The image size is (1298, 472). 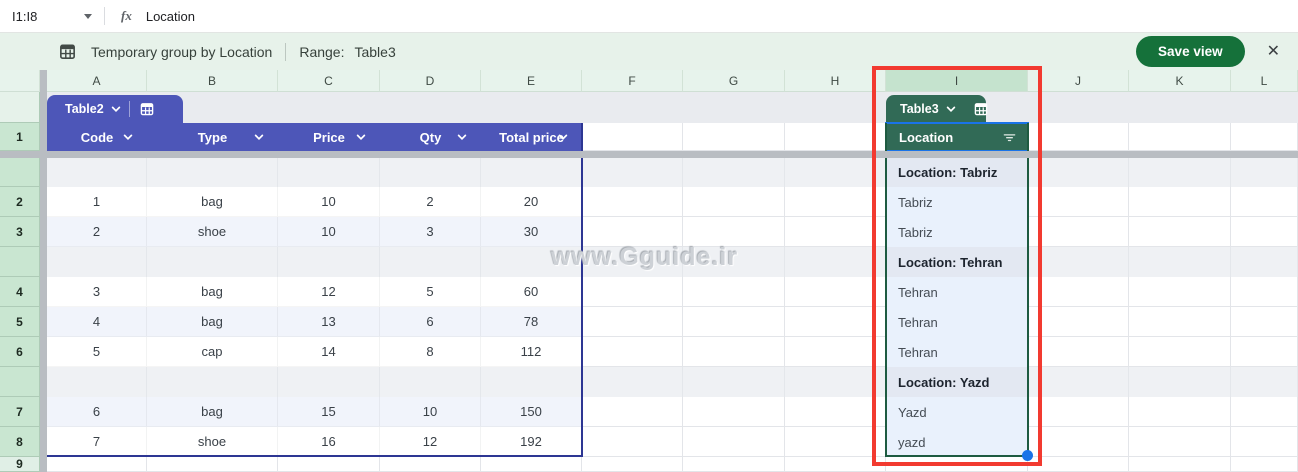 I want to click on table3-cell: Yazd, so click(x=957, y=412).